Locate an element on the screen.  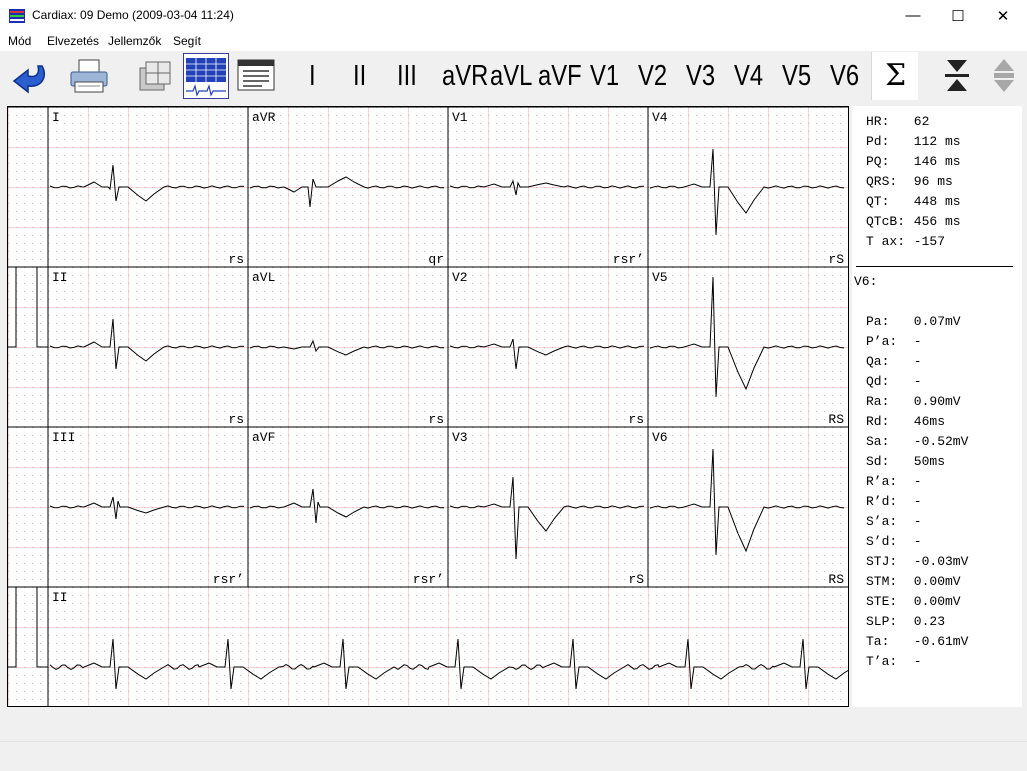
measure-row: Ta: -0.61mV is located at coordinates (917, 641).